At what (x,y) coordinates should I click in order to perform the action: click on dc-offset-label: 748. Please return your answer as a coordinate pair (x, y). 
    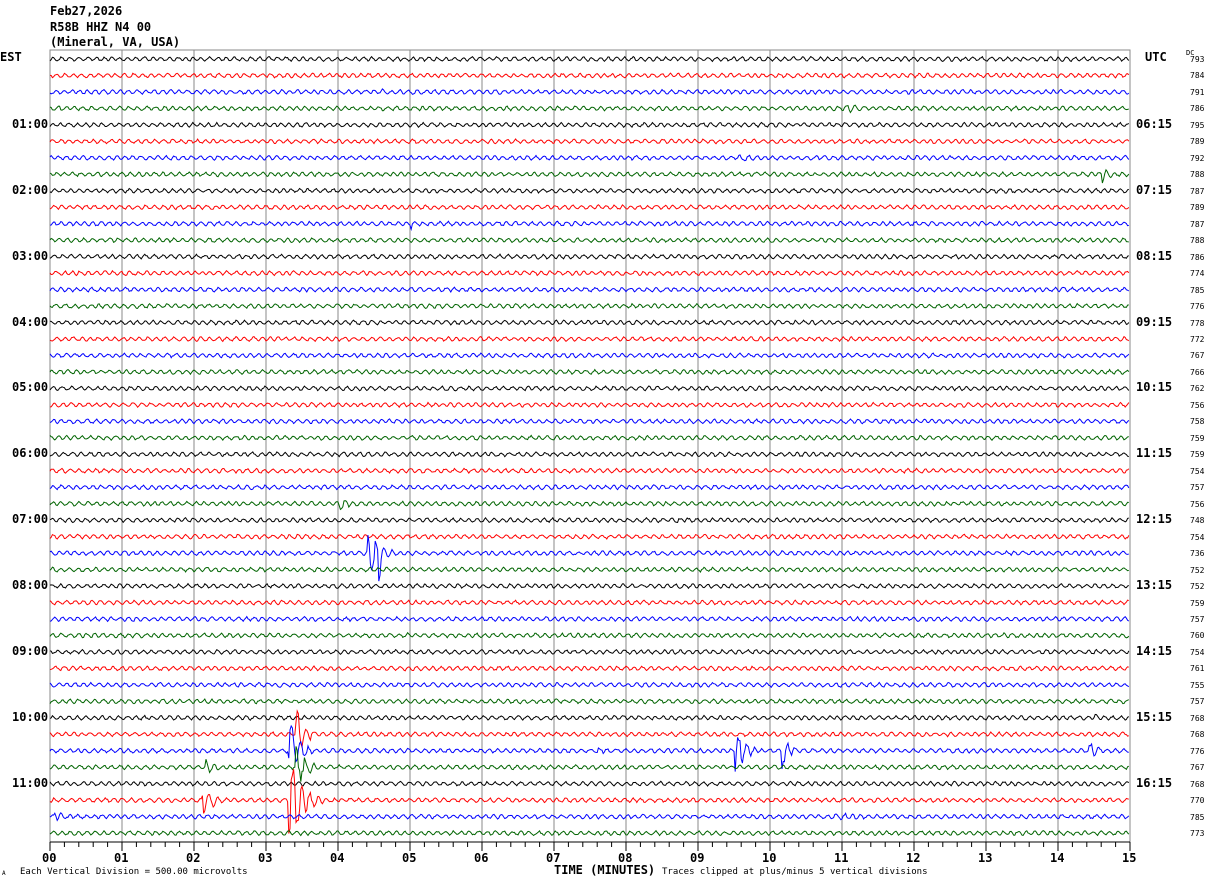
    Looking at the image, I should click on (1197, 521).